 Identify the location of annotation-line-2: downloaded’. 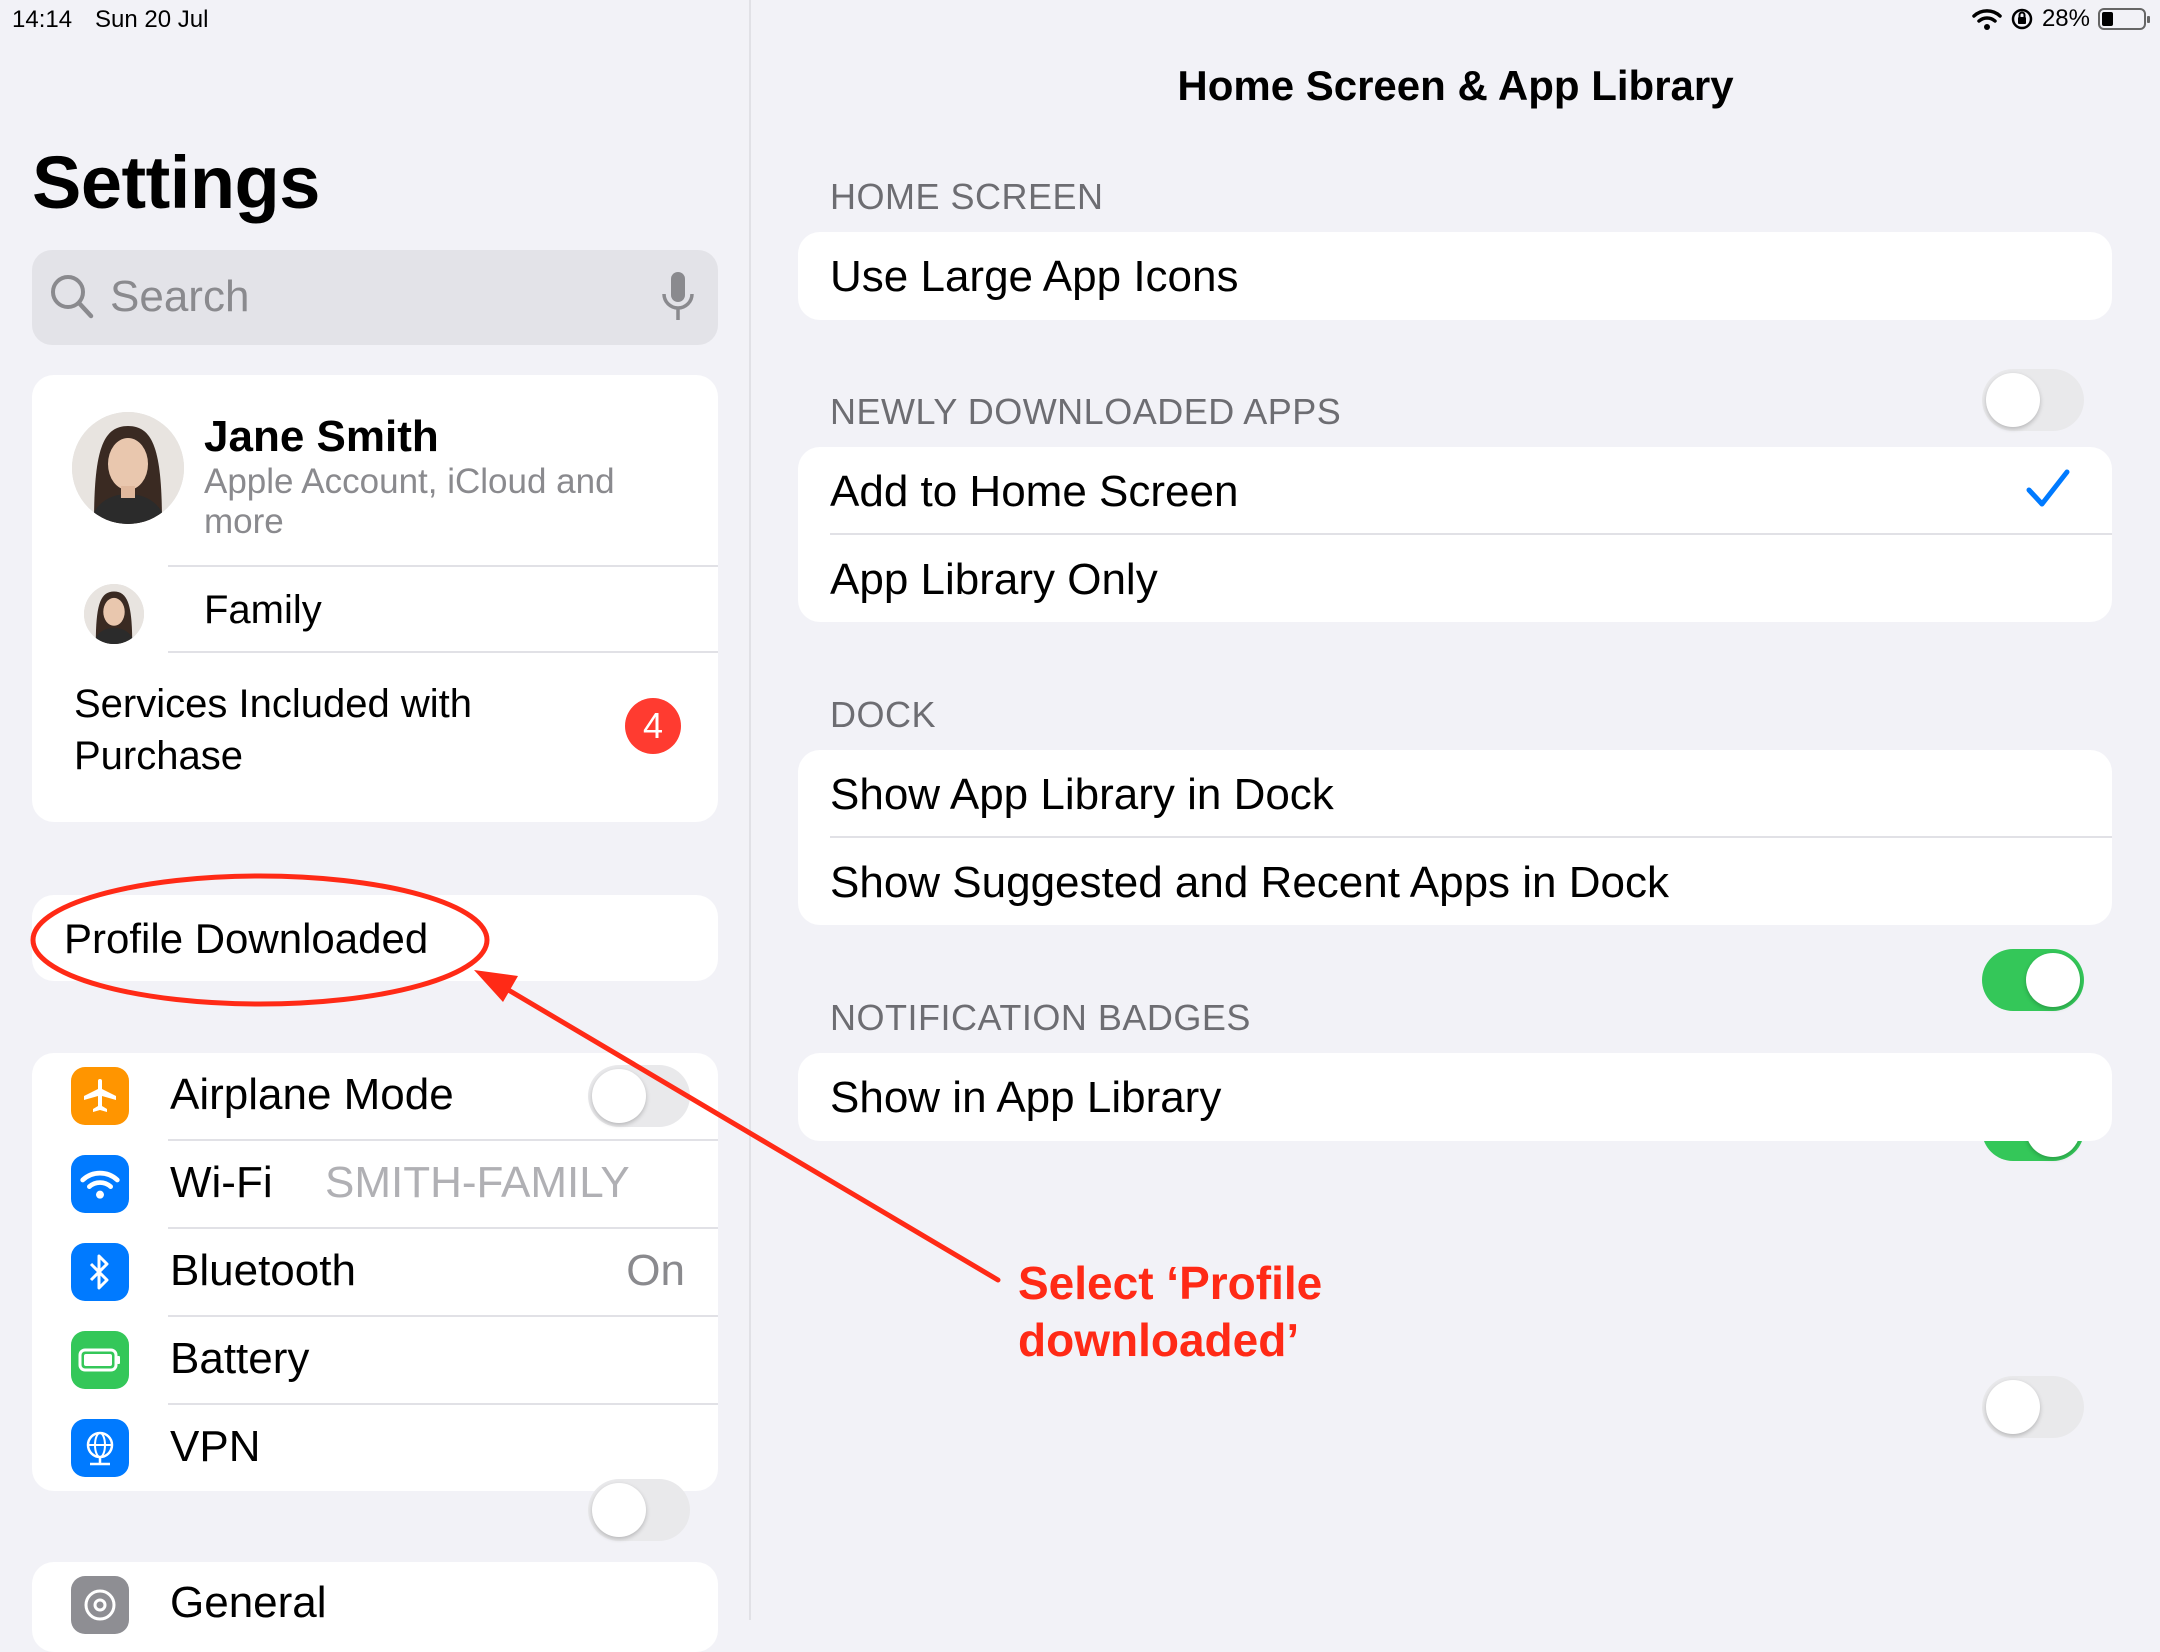
(1159, 1340).